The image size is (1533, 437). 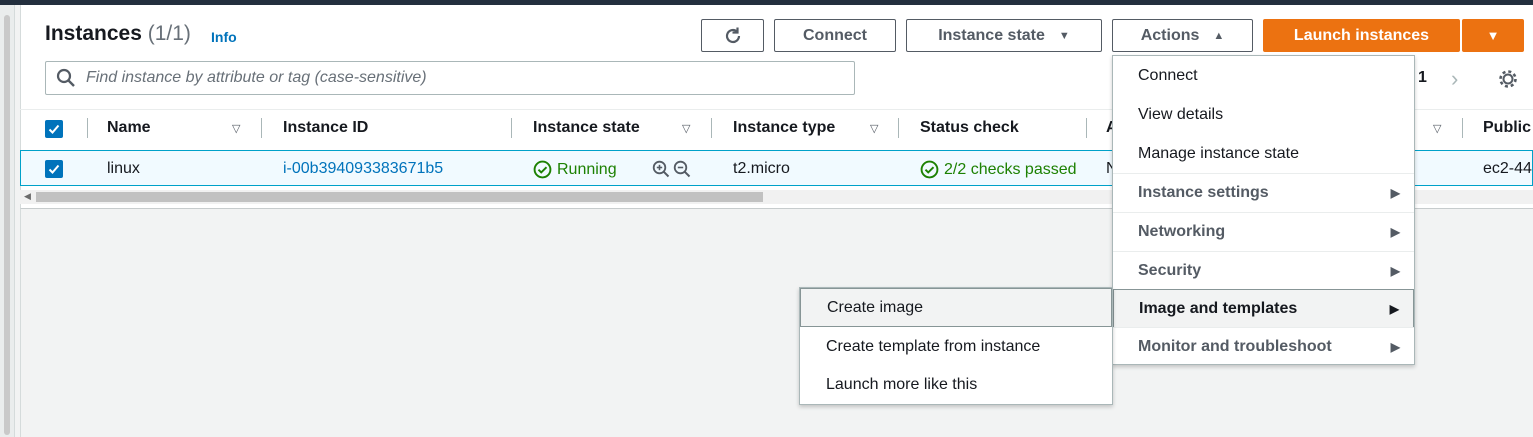 What do you see at coordinates (1508, 79) in the screenshot?
I see `gear-icon` at bounding box center [1508, 79].